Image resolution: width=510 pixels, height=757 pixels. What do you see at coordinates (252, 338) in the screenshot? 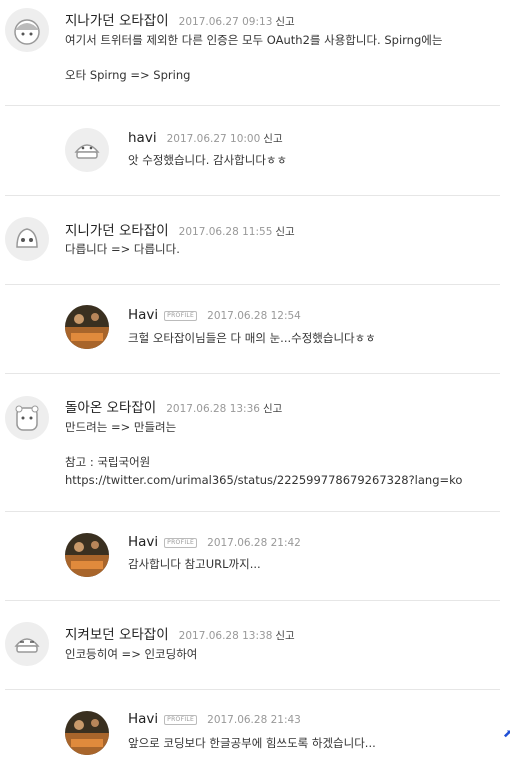
I see `comment-text: 크헐 오타잡이님들은 다 매의 눈...수정했습니다ㅎㅎ` at bounding box center [252, 338].